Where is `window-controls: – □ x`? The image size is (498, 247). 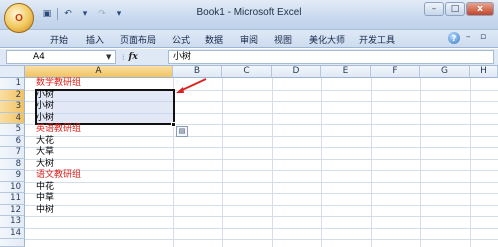 window-controls: – □ x is located at coordinates (459, 9).